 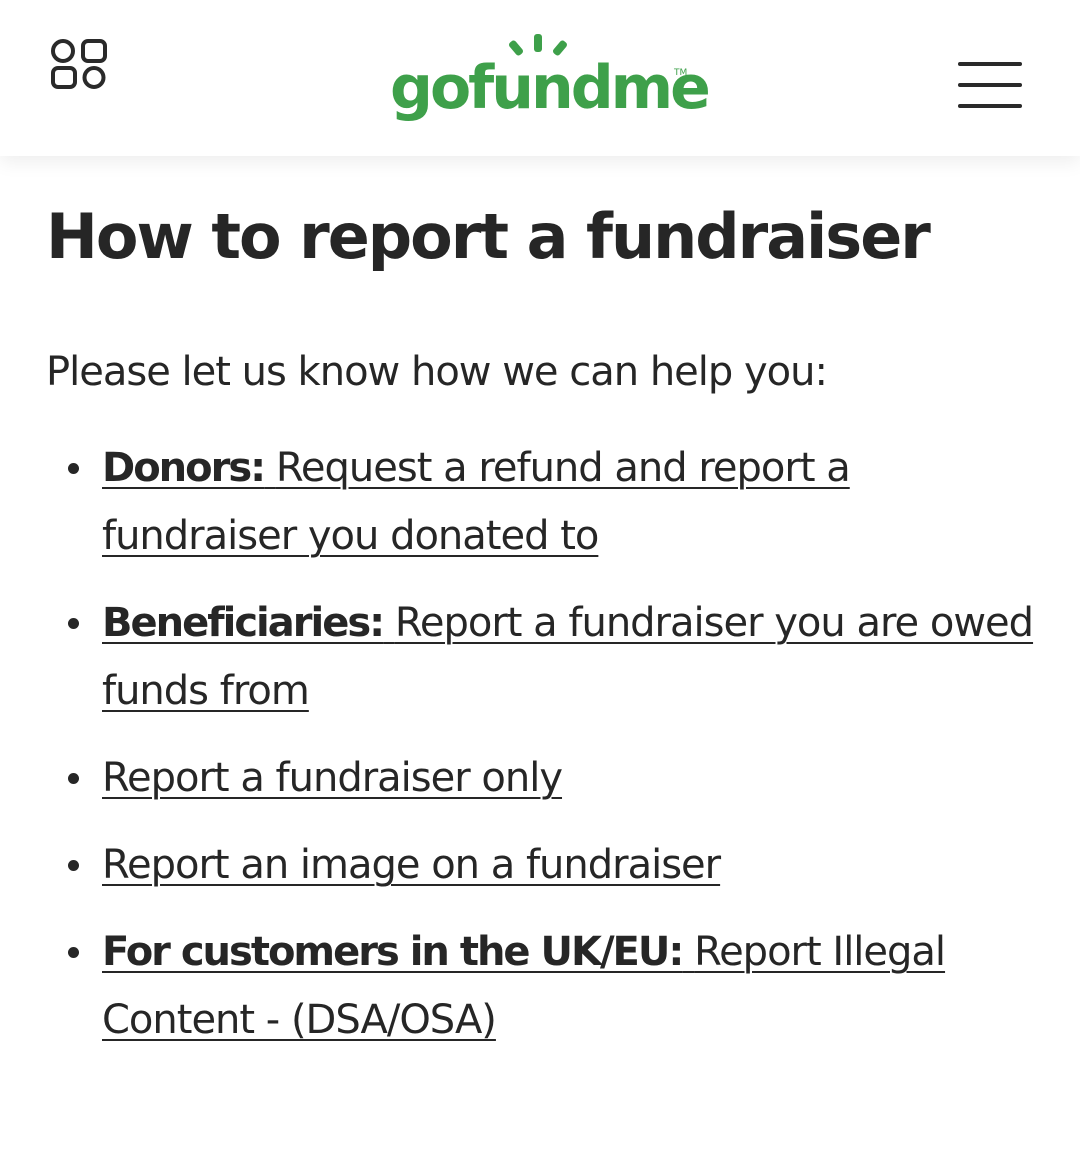 I want to click on report-fundraiser-only-link: Report a fundraiser only, so click(x=332, y=778).